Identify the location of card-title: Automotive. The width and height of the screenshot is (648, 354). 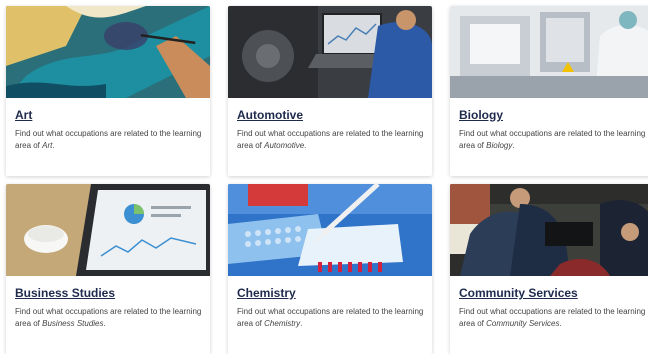
(270, 115).